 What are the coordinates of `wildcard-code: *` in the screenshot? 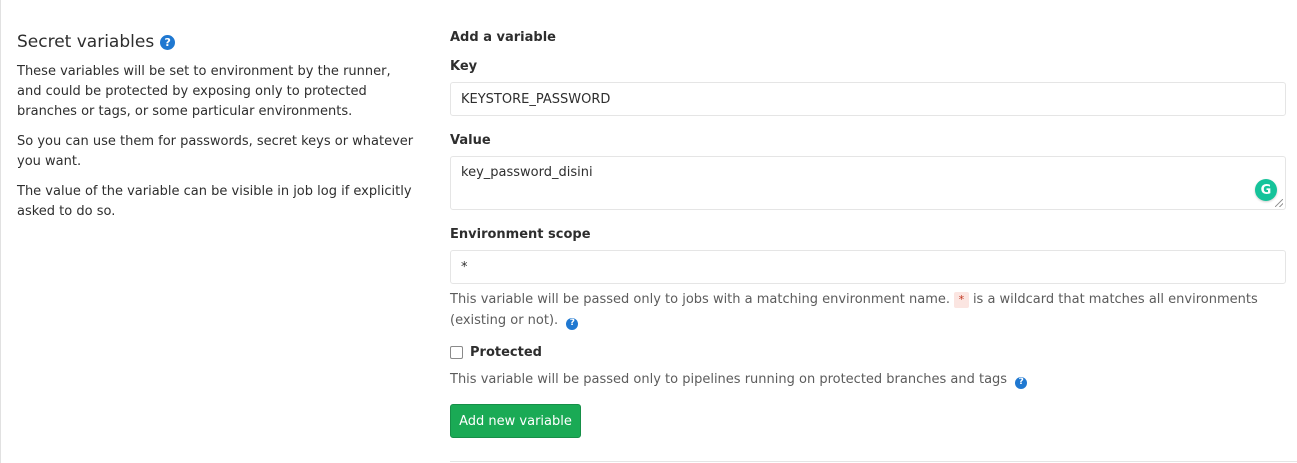 It's located at (961, 300).